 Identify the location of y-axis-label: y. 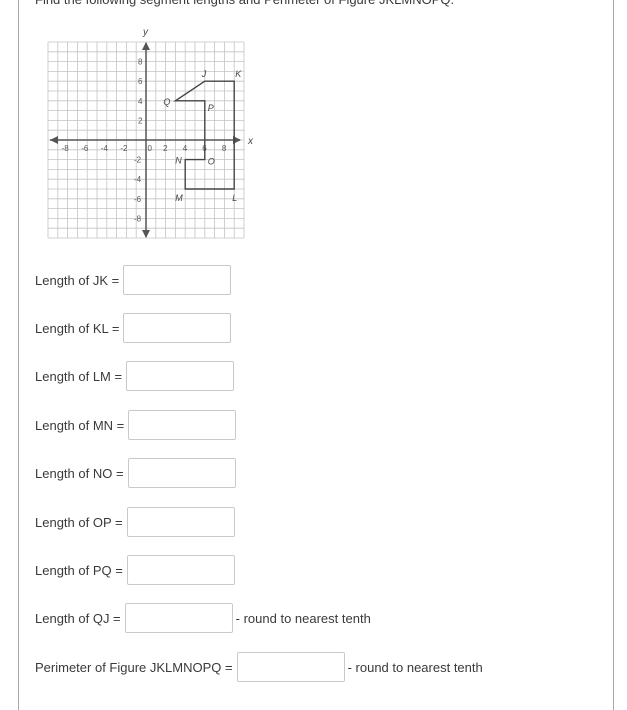
(145, 32).